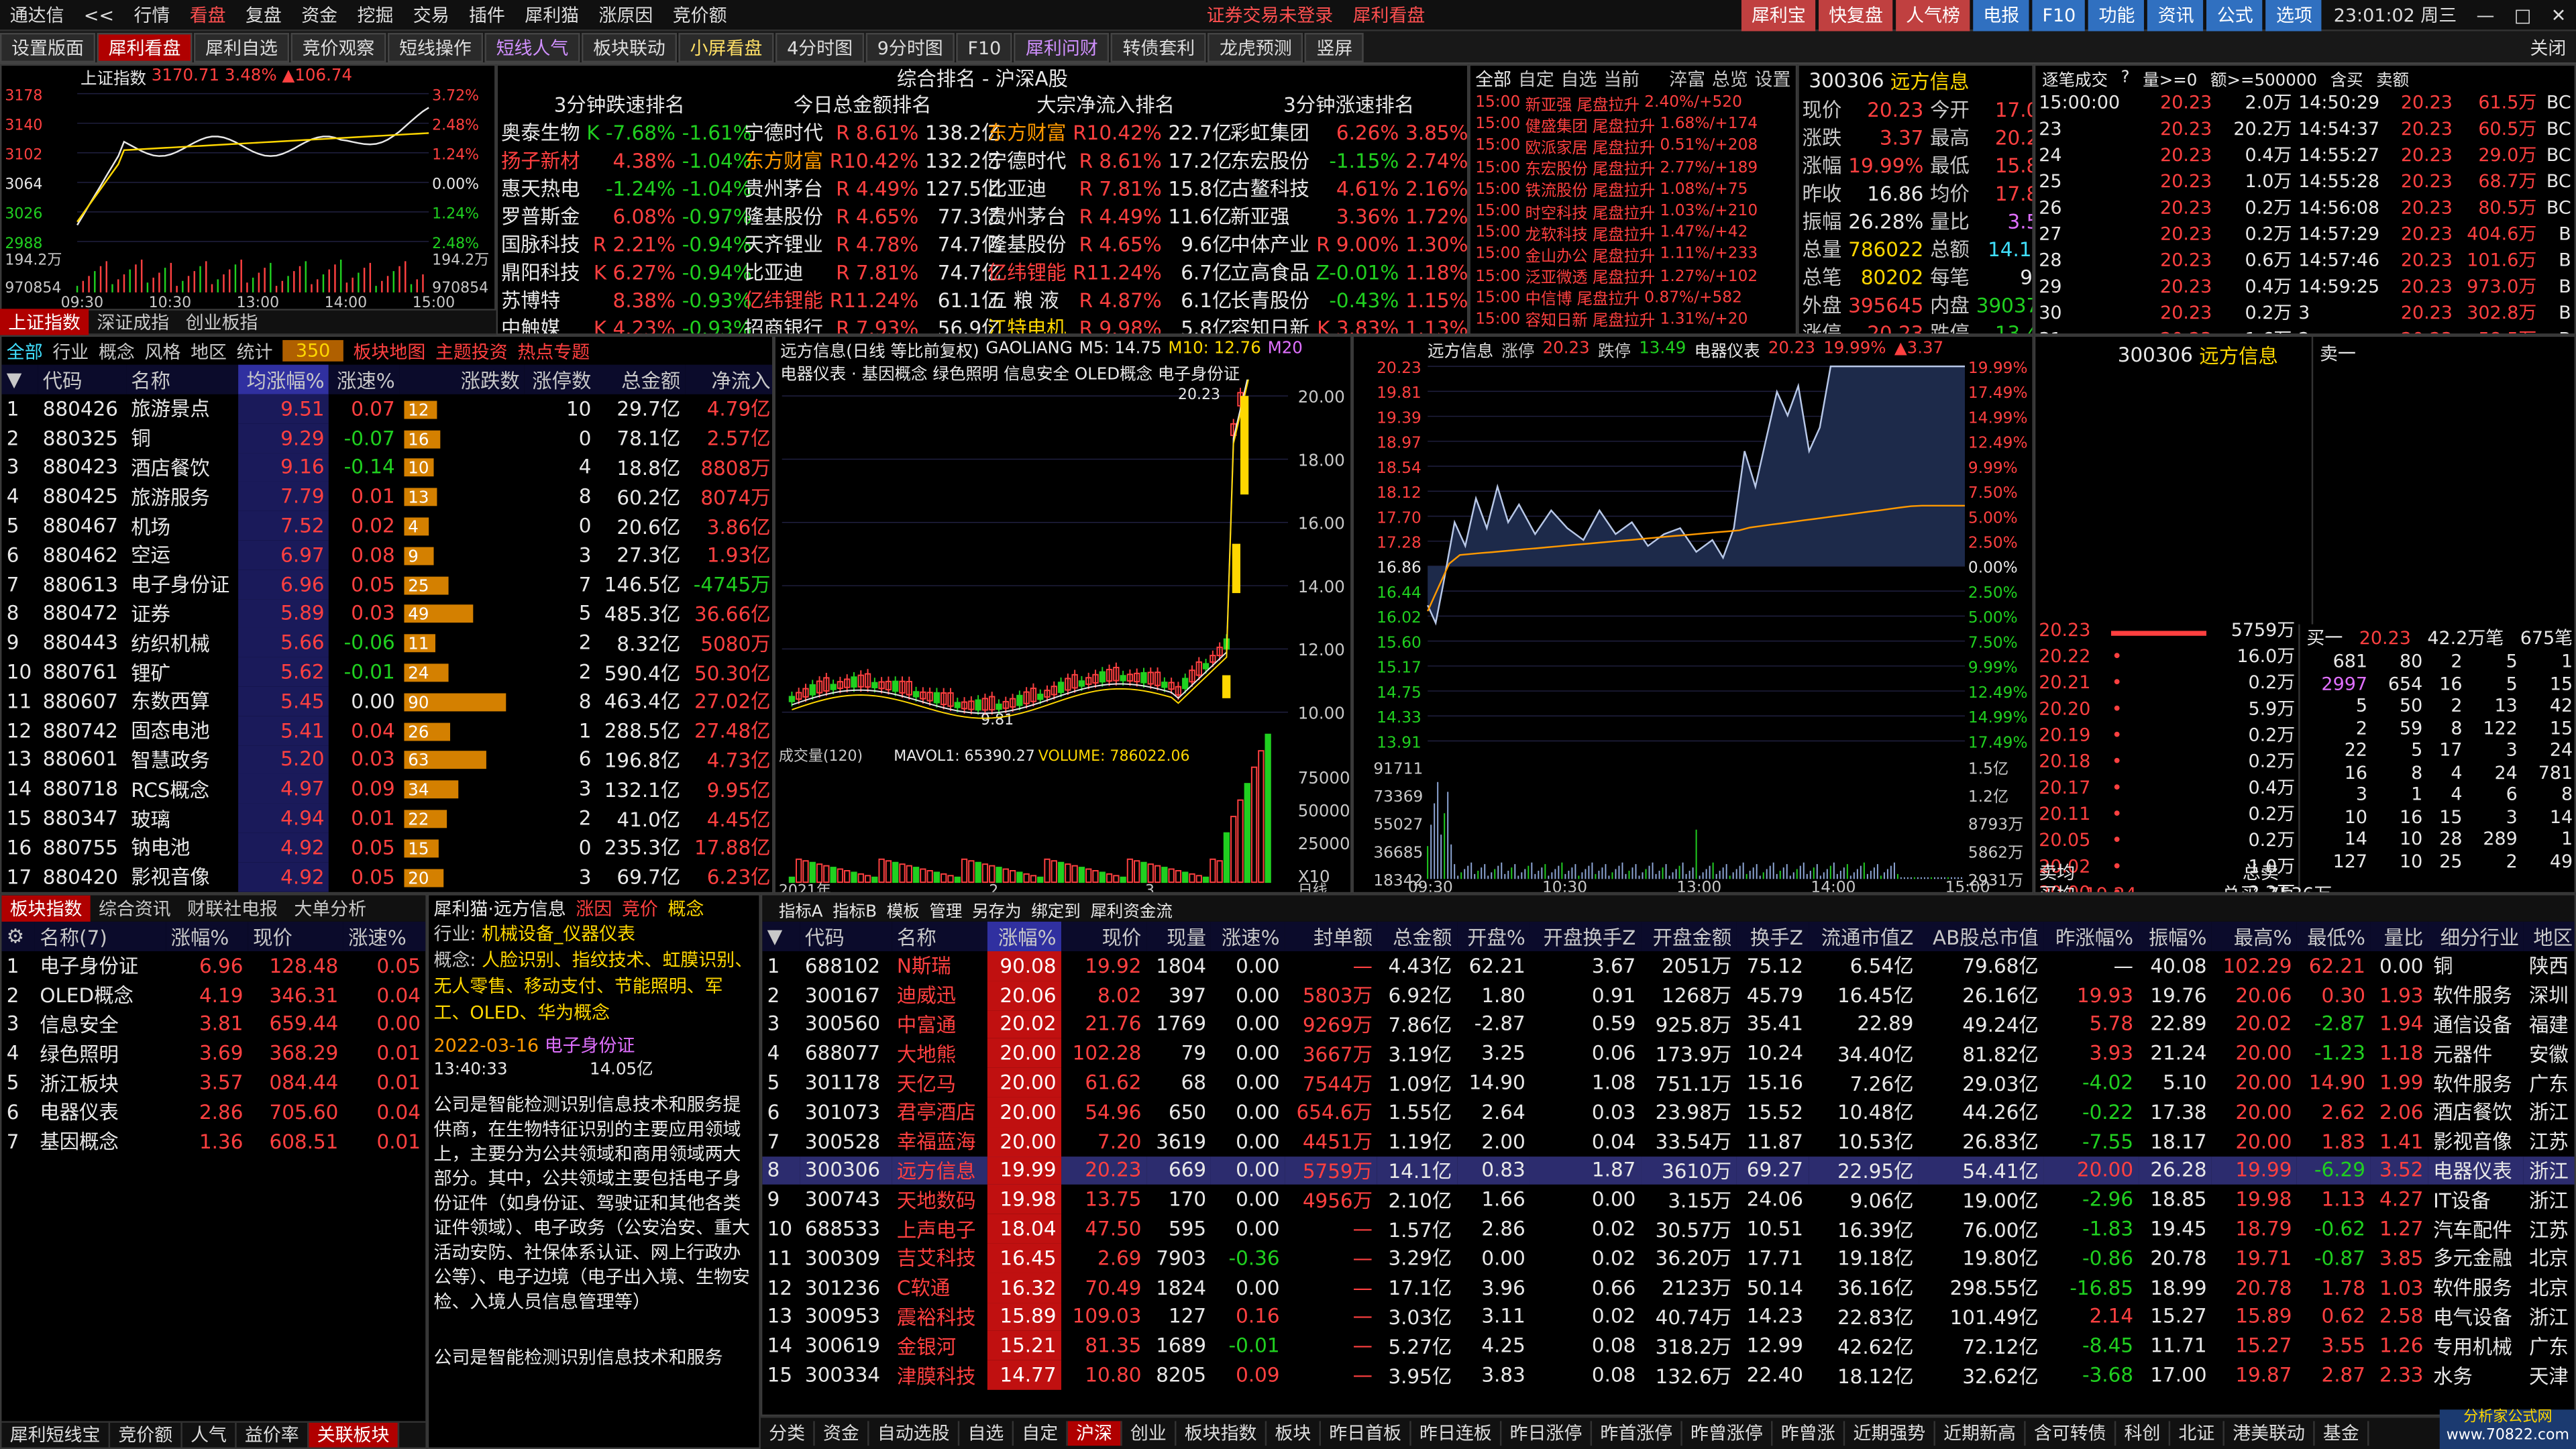 The height and width of the screenshot is (1449, 2576). I want to click on layout-tab-8: 4分时图, so click(820, 47).